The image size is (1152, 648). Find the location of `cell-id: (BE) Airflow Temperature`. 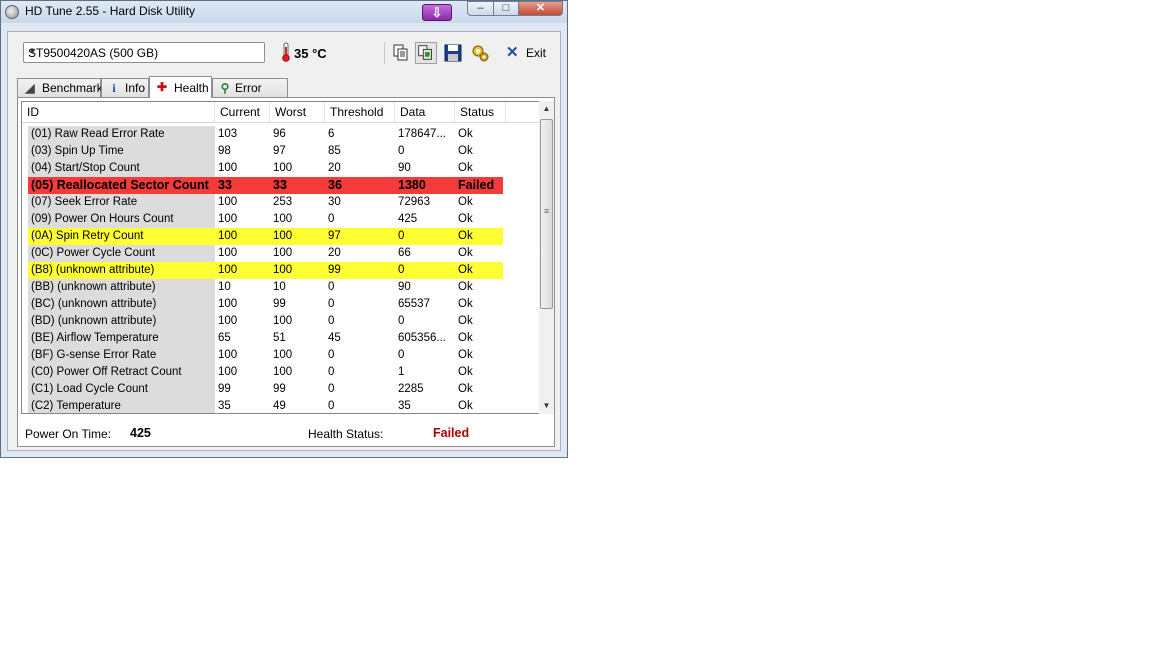

cell-id: (BE) Airflow Temperature is located at coordinates (121, 338).